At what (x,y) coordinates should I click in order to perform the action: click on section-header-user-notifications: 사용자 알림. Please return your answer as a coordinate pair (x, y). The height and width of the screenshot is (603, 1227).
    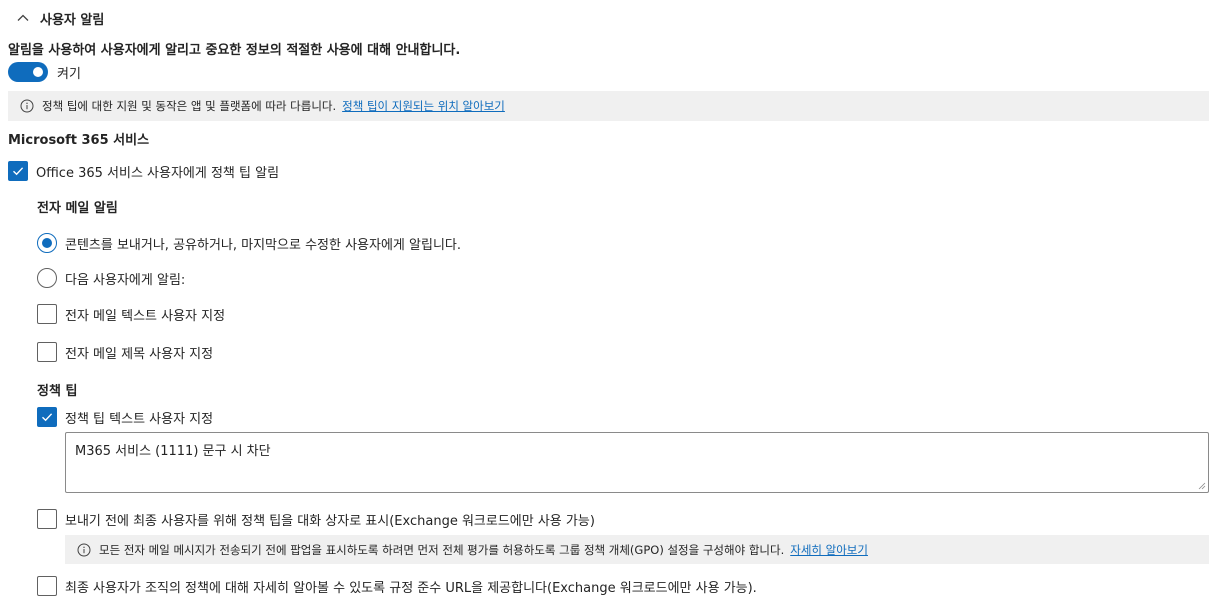
    Looking at the image, I should click on (59, 18).